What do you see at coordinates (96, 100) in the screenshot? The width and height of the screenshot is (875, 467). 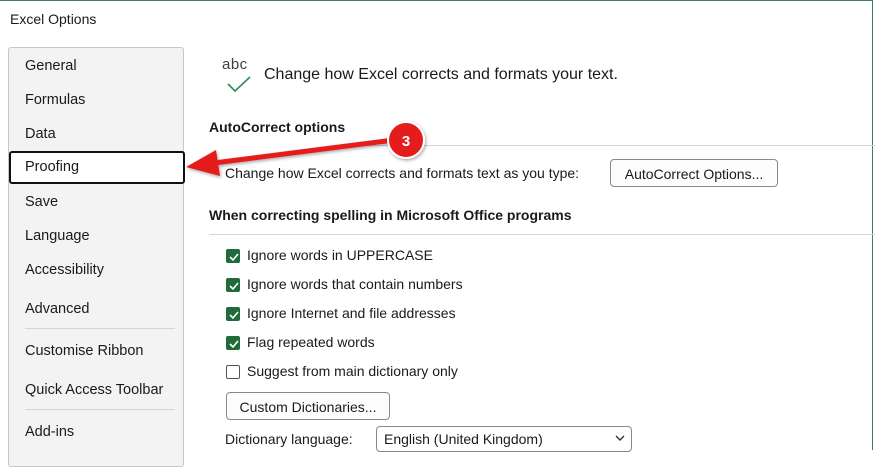 I see `sidebar-item-formulas: Formulas` at bounding box center [96, 100].